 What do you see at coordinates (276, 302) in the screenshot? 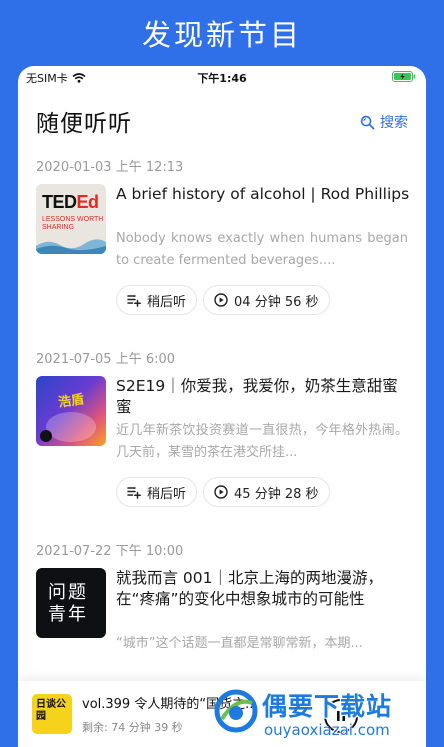
I see `duration-label: 04 分钟 56 秒` at bounding box center [276, 302].